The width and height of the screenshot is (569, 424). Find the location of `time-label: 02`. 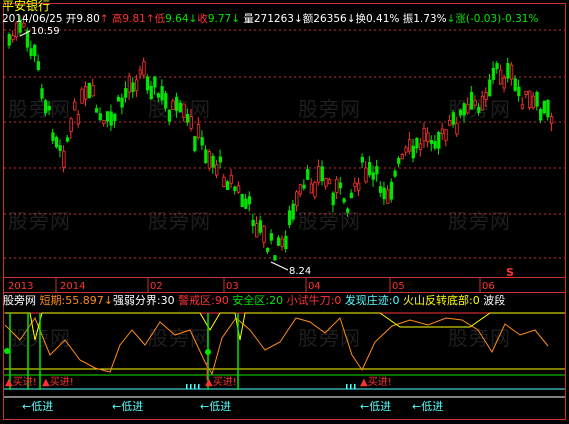

time-label: 02 is located at coordinates (156, 286).